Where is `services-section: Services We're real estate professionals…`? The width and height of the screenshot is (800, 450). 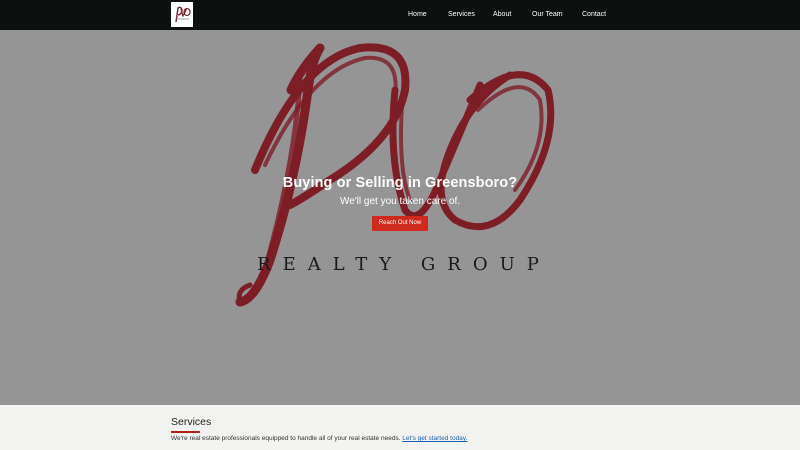
services-section: Services We're real estate professionals… is located at coordinates (400, 427).